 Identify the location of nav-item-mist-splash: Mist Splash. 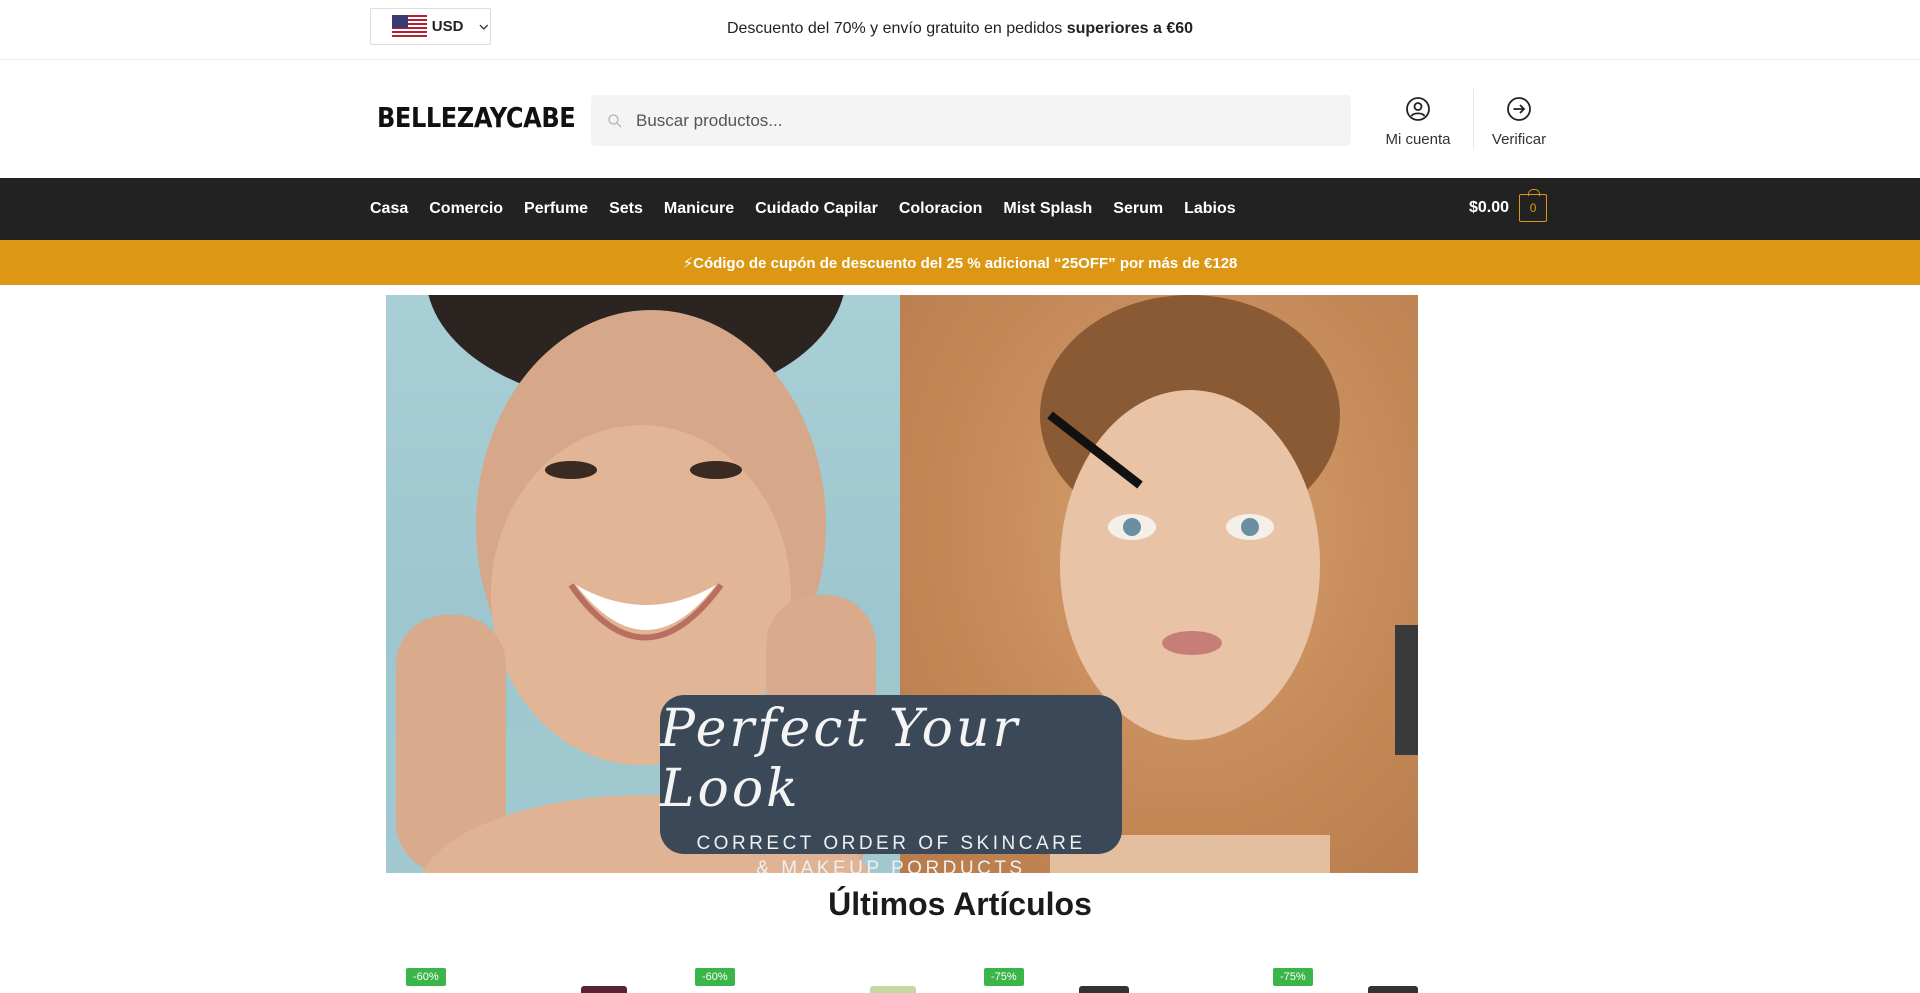
(1047, 209).